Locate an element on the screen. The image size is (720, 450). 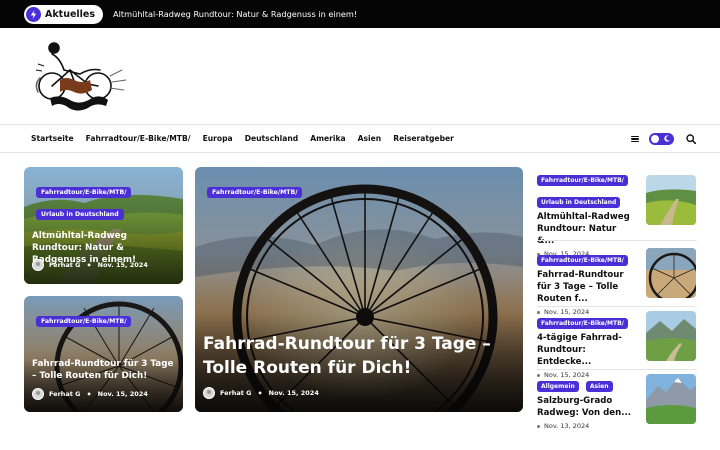
nav-item-fahrradtour: Fahrradtour/E-Bike/MTB/ is located at coordinates (138, 138).